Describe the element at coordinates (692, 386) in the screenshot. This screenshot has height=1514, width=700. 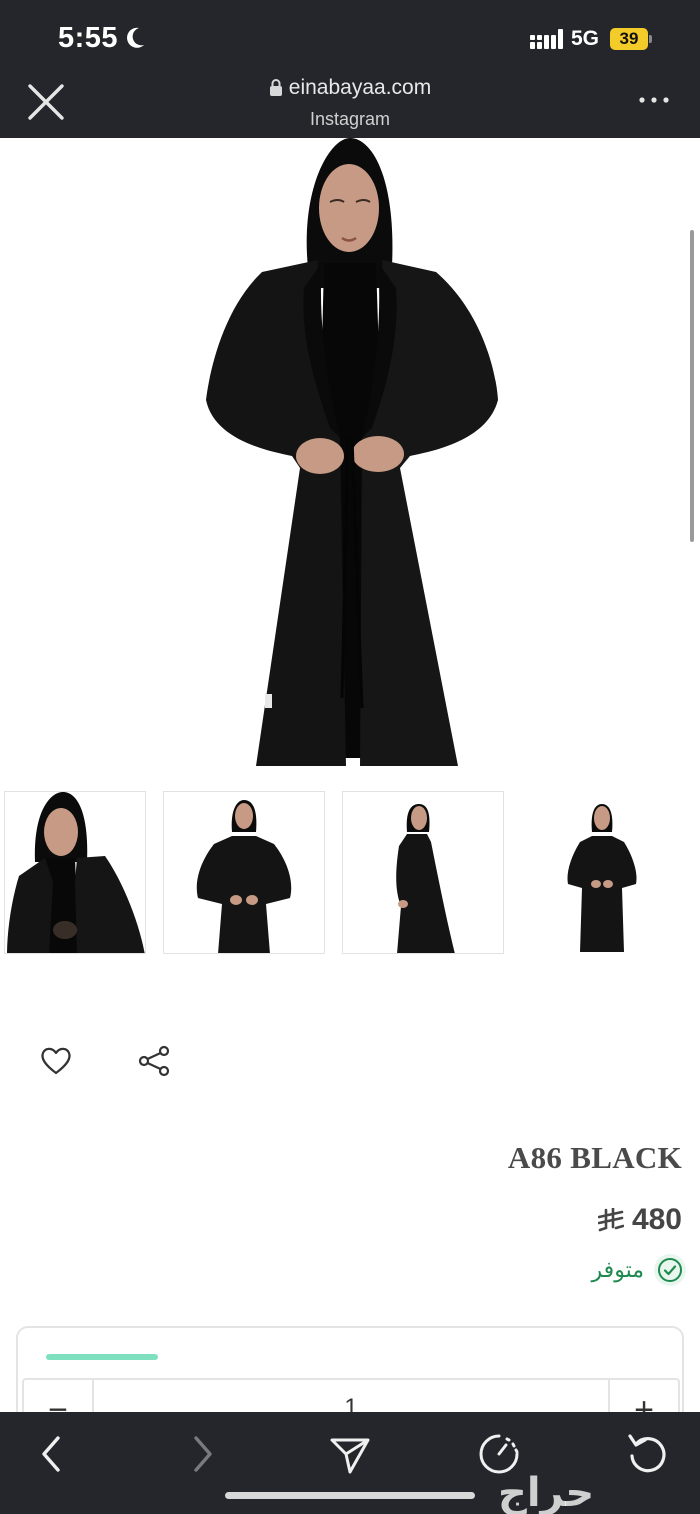
I see `page-scrollbar` at that location.